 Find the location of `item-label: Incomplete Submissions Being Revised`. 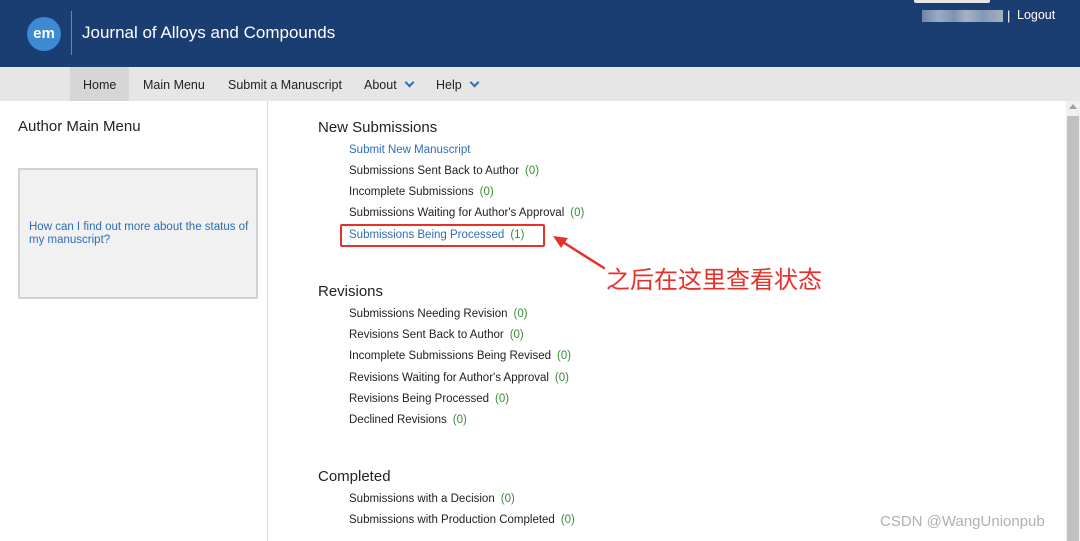

item-label: Incomplete Submissions Being Revised is located at coordinates (450, 356).